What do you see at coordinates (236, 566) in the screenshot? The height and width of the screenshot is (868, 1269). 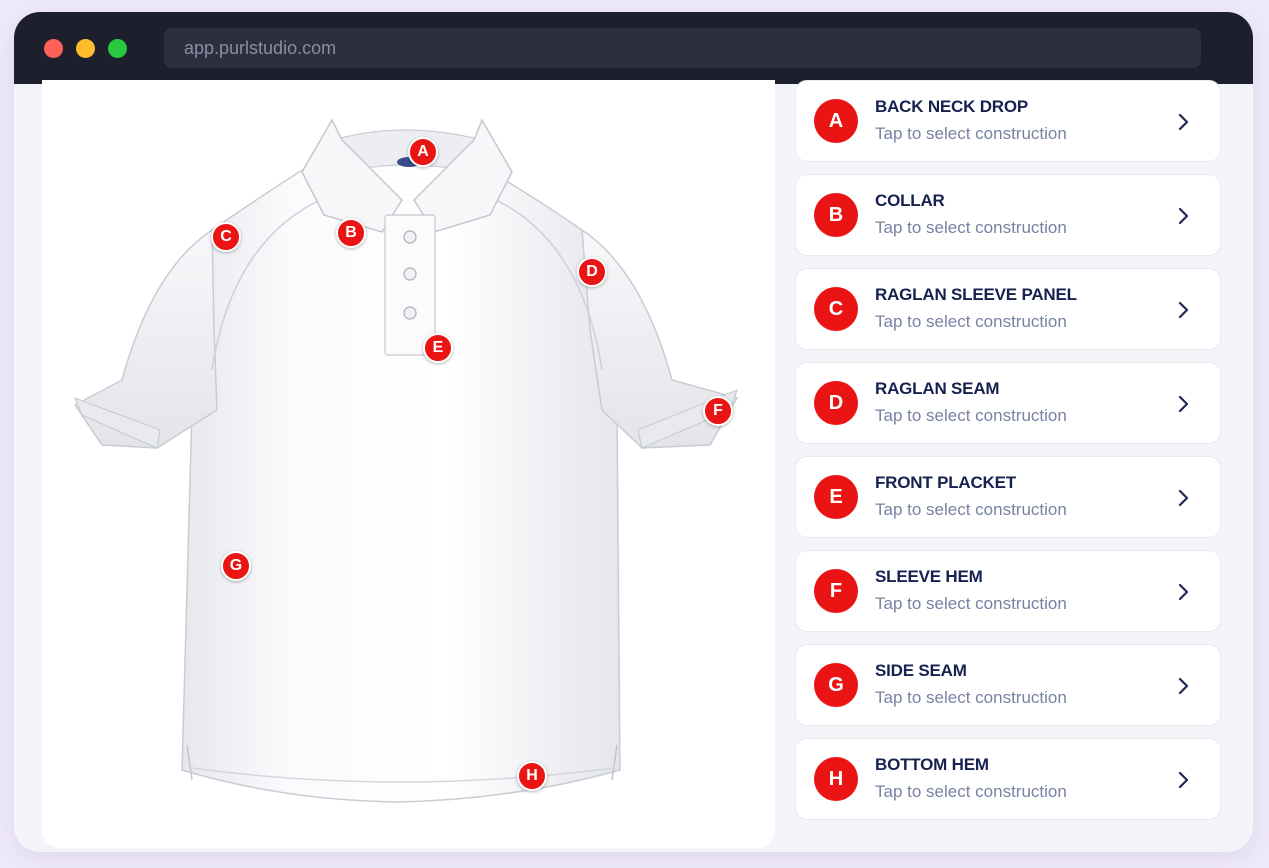 I see `hotspot-g: G` at bounding box center [236, 566].